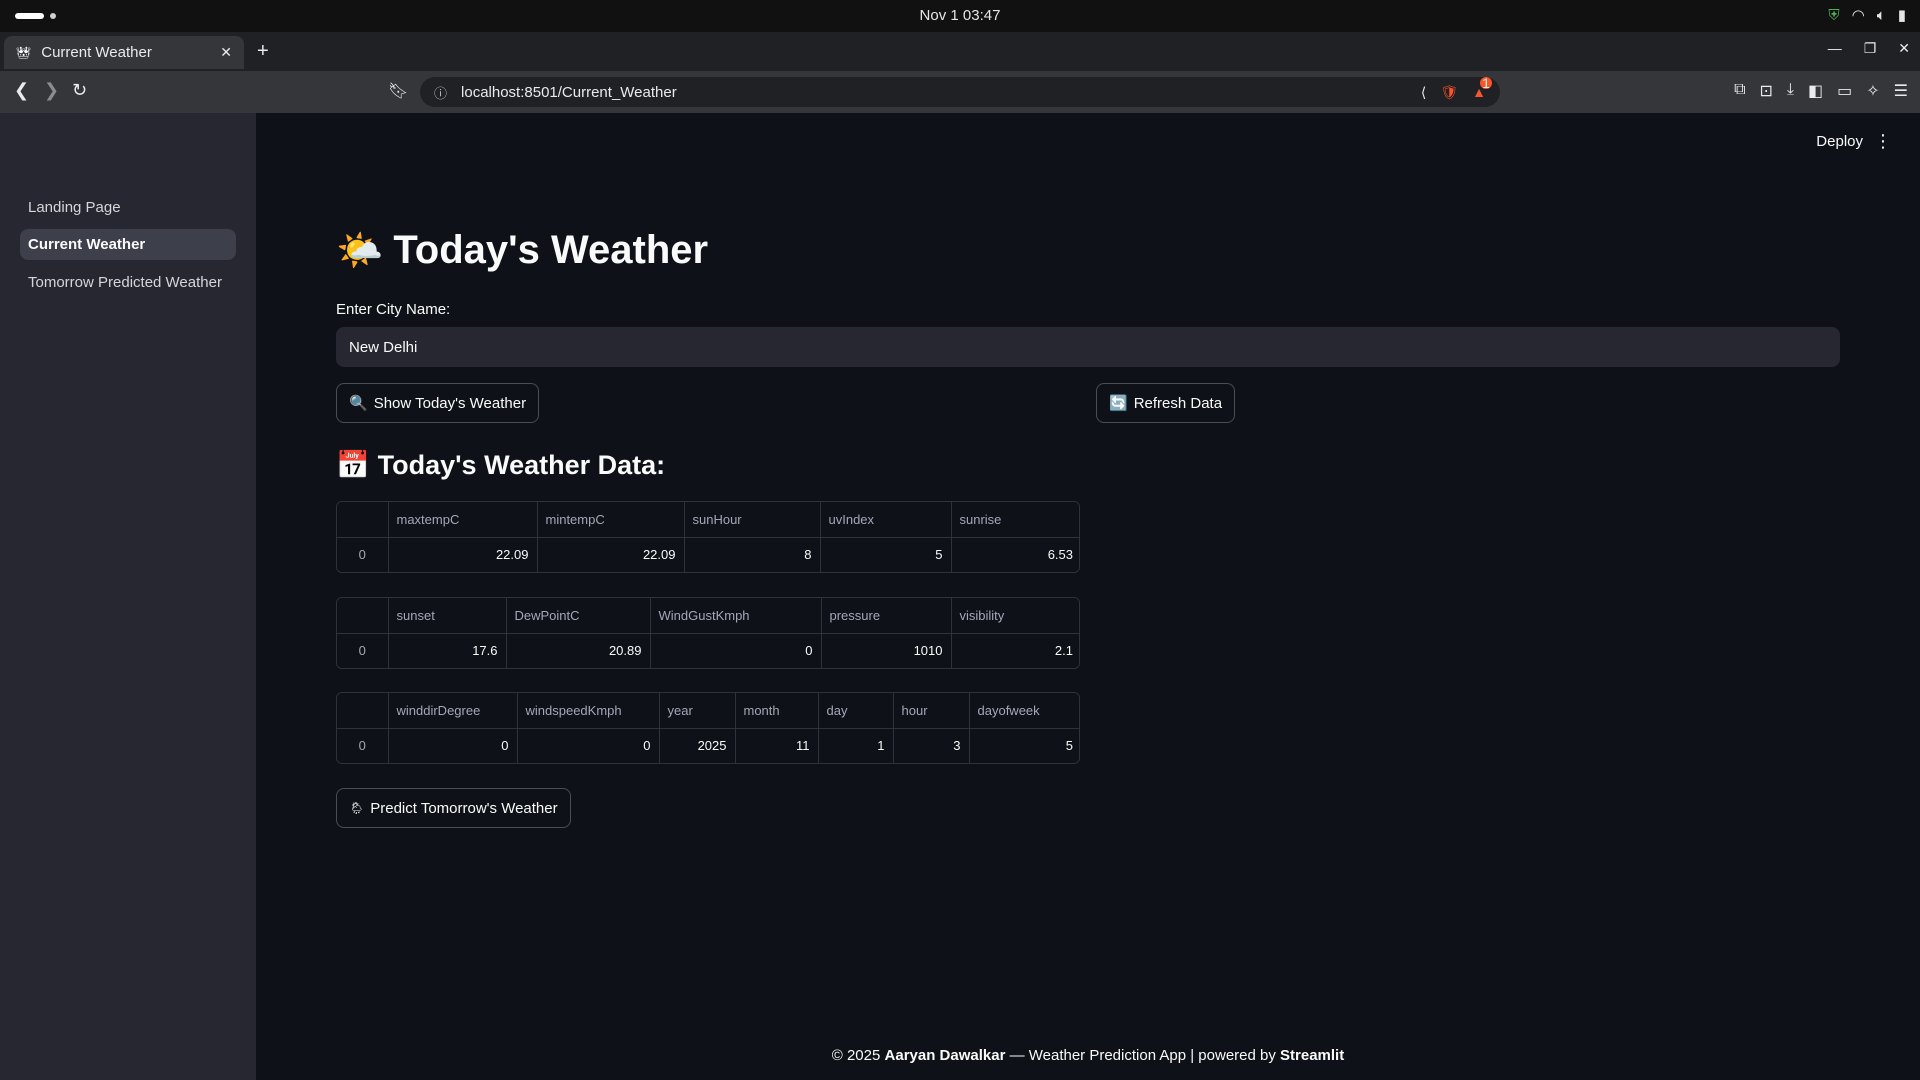 The height and width of the screenshot is (1080, 1920). Describe the element at coordinates (1881, 16) in the screenshot. I see `volume-icon: 🔈︎` at that location.